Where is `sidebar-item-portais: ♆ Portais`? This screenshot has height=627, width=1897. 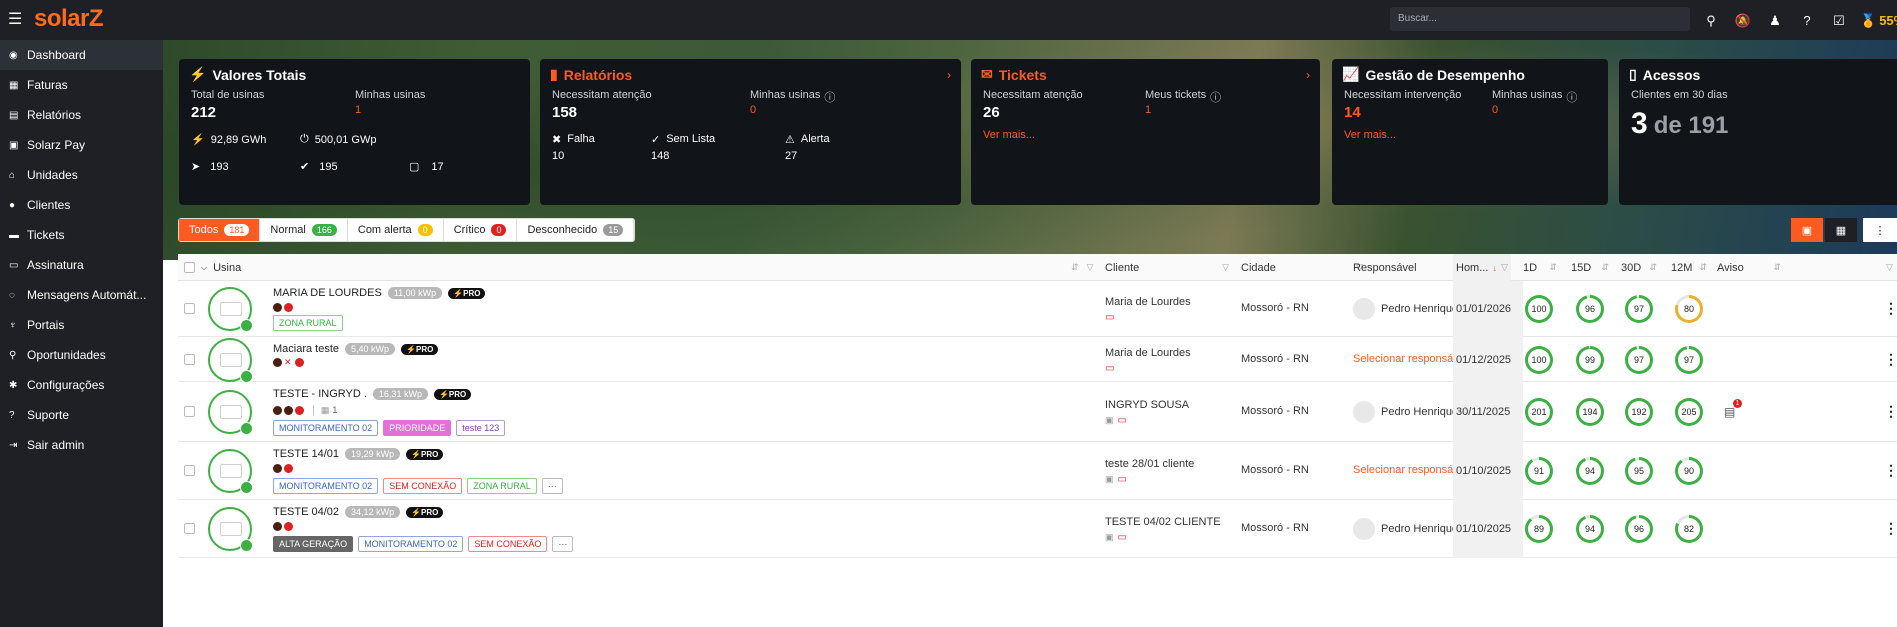
sidebar-item-portais: ♆ Portais is located at coordinates (81, 325).